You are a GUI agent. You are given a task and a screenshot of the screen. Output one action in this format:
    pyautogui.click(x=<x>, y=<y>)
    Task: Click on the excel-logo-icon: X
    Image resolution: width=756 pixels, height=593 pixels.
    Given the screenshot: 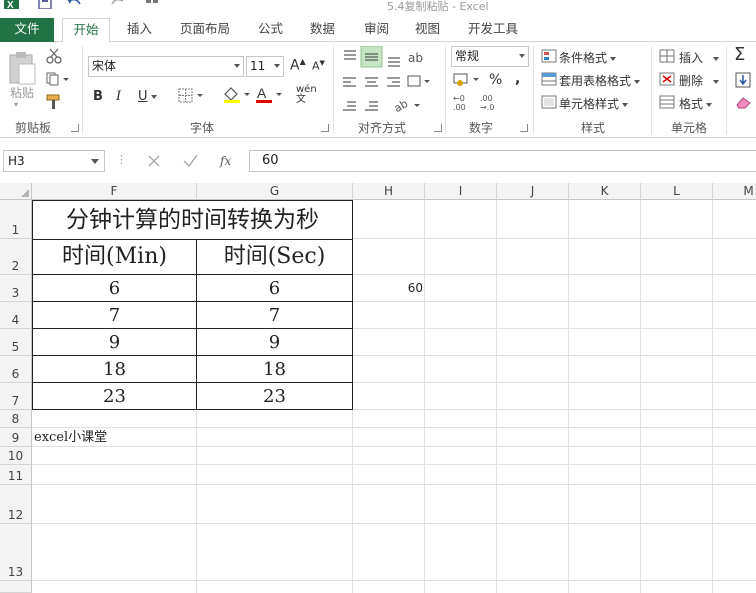 What is the action you would take?
    pyautogui.click(x=11, y=4)
    